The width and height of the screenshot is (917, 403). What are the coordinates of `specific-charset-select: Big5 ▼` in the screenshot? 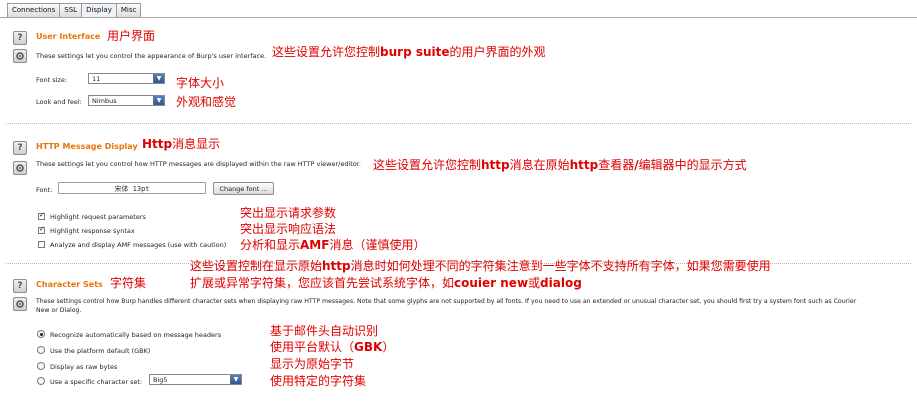 It's located at (195, 379).